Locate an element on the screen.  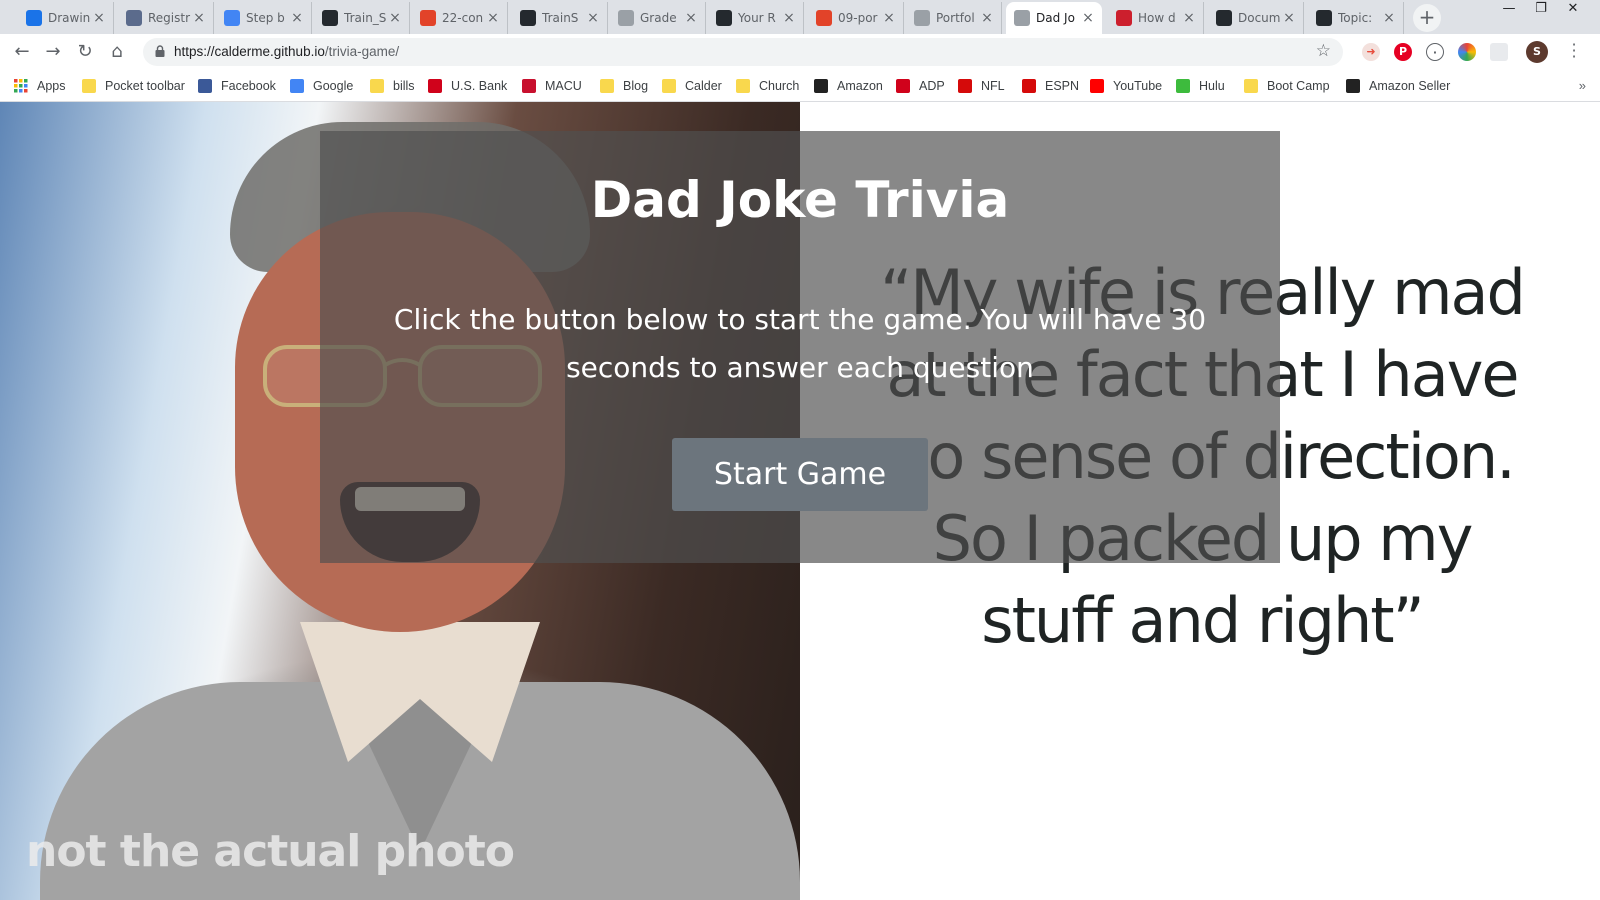
bookmark-label: Pocket toolbar is located at coordinates (145, 86).